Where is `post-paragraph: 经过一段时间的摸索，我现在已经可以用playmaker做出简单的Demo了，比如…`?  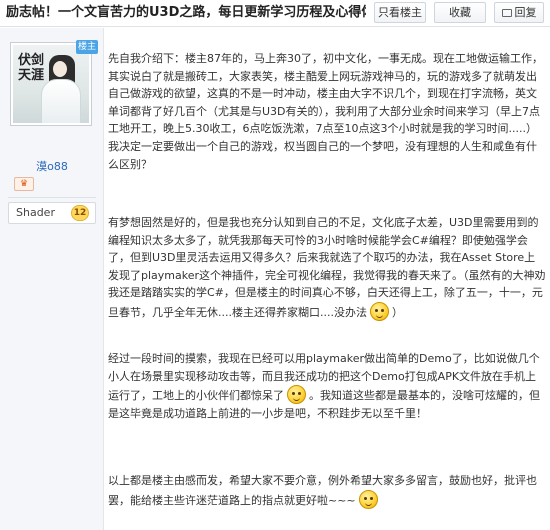
post-paragraph: 经过一段时间的摸索，我现在已经可以用playmaker做出简单的Demo了，比如… is located at coordinates (324, 386).